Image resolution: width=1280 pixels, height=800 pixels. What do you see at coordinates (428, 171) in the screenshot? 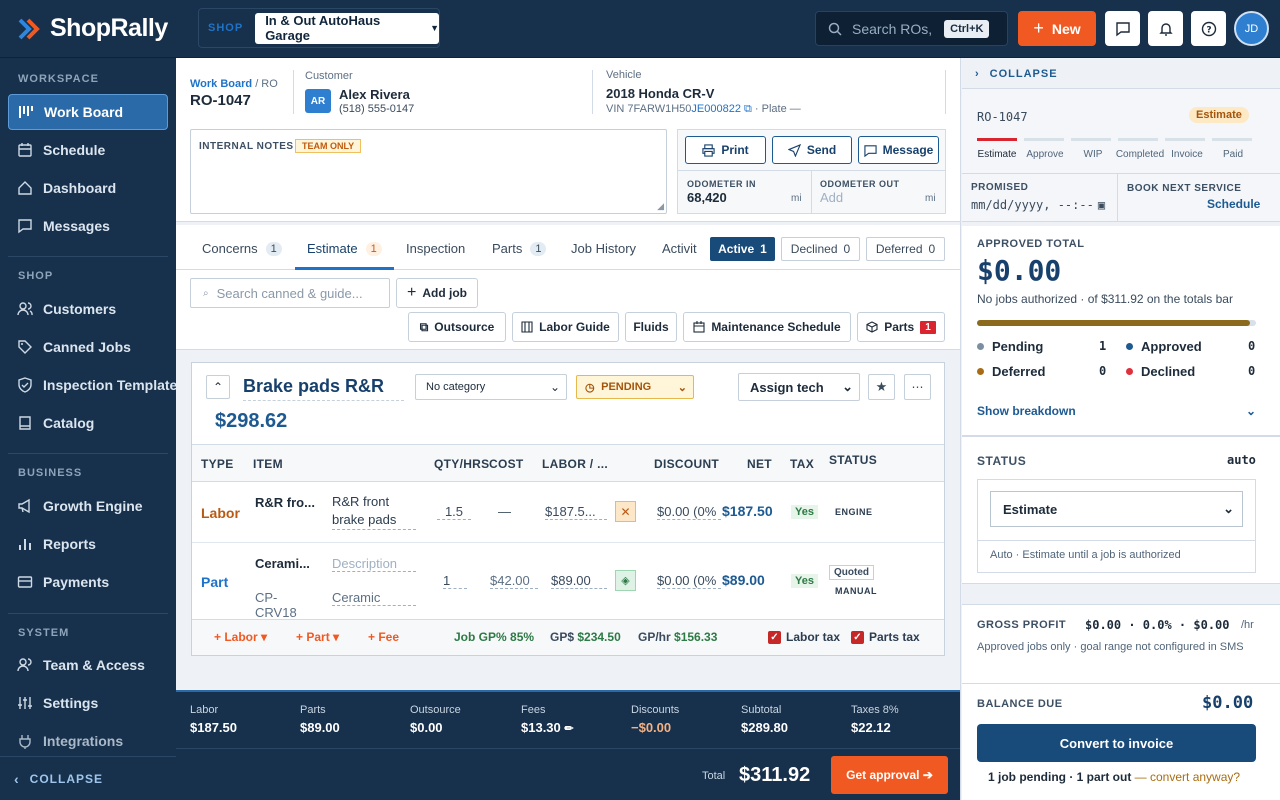
I see `internal-notes-field: INTERNAL NOTES TEAM ONLY ◢` at bounding box center [428, 171].